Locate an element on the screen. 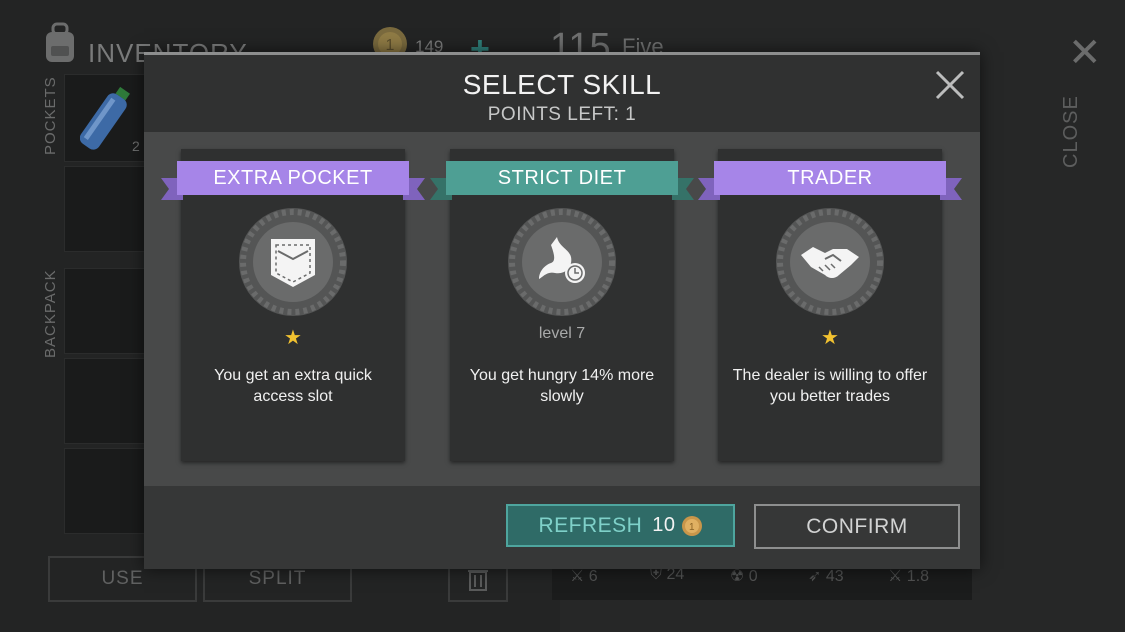  stomach-clock-icon is located at coordinates (562, 262).